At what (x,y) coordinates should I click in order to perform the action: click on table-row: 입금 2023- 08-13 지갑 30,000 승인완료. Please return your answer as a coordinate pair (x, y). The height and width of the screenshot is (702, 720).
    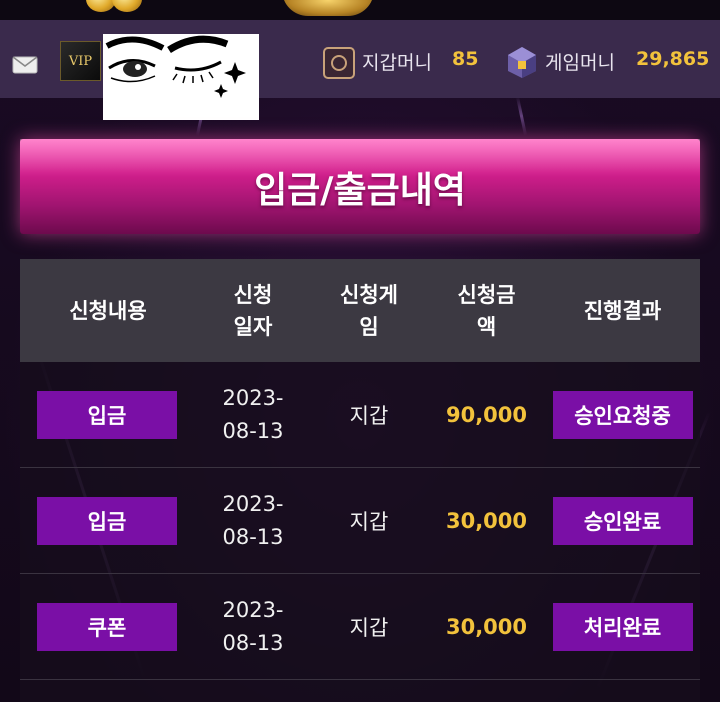
    Looking at the image, I should click on (360, 521).